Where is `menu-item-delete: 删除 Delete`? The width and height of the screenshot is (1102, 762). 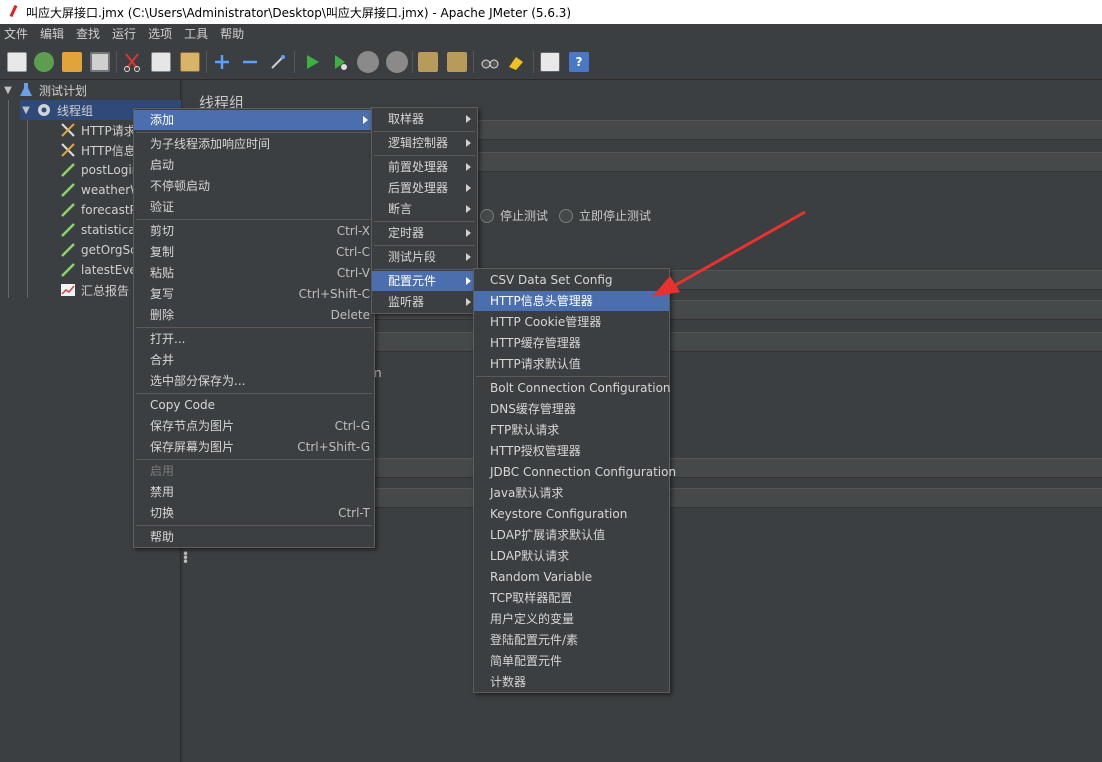 menu-item-delete: 删除 Delete is located at coordinates (254, 315).